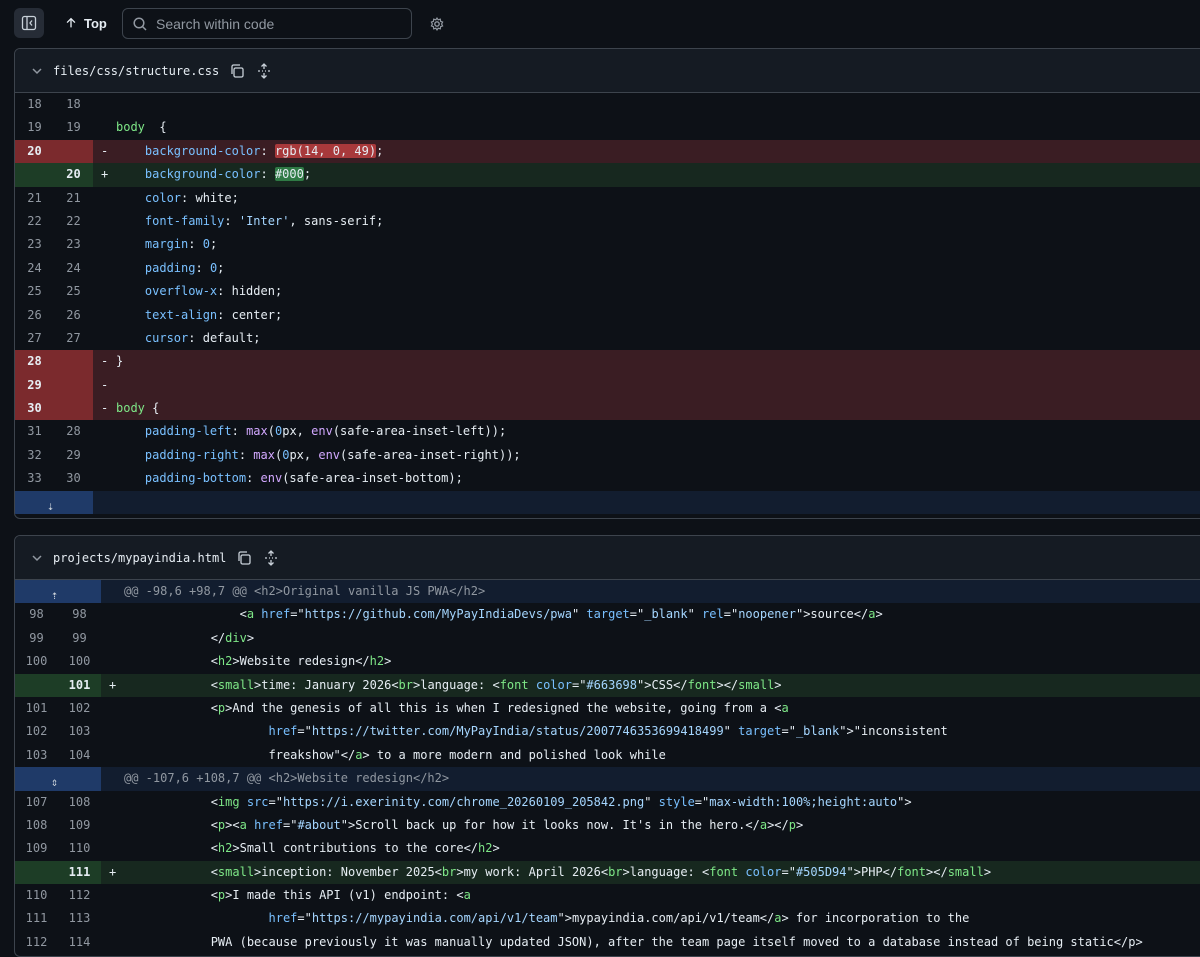  I want to click on new-line-number: 21, so click(73, 198).